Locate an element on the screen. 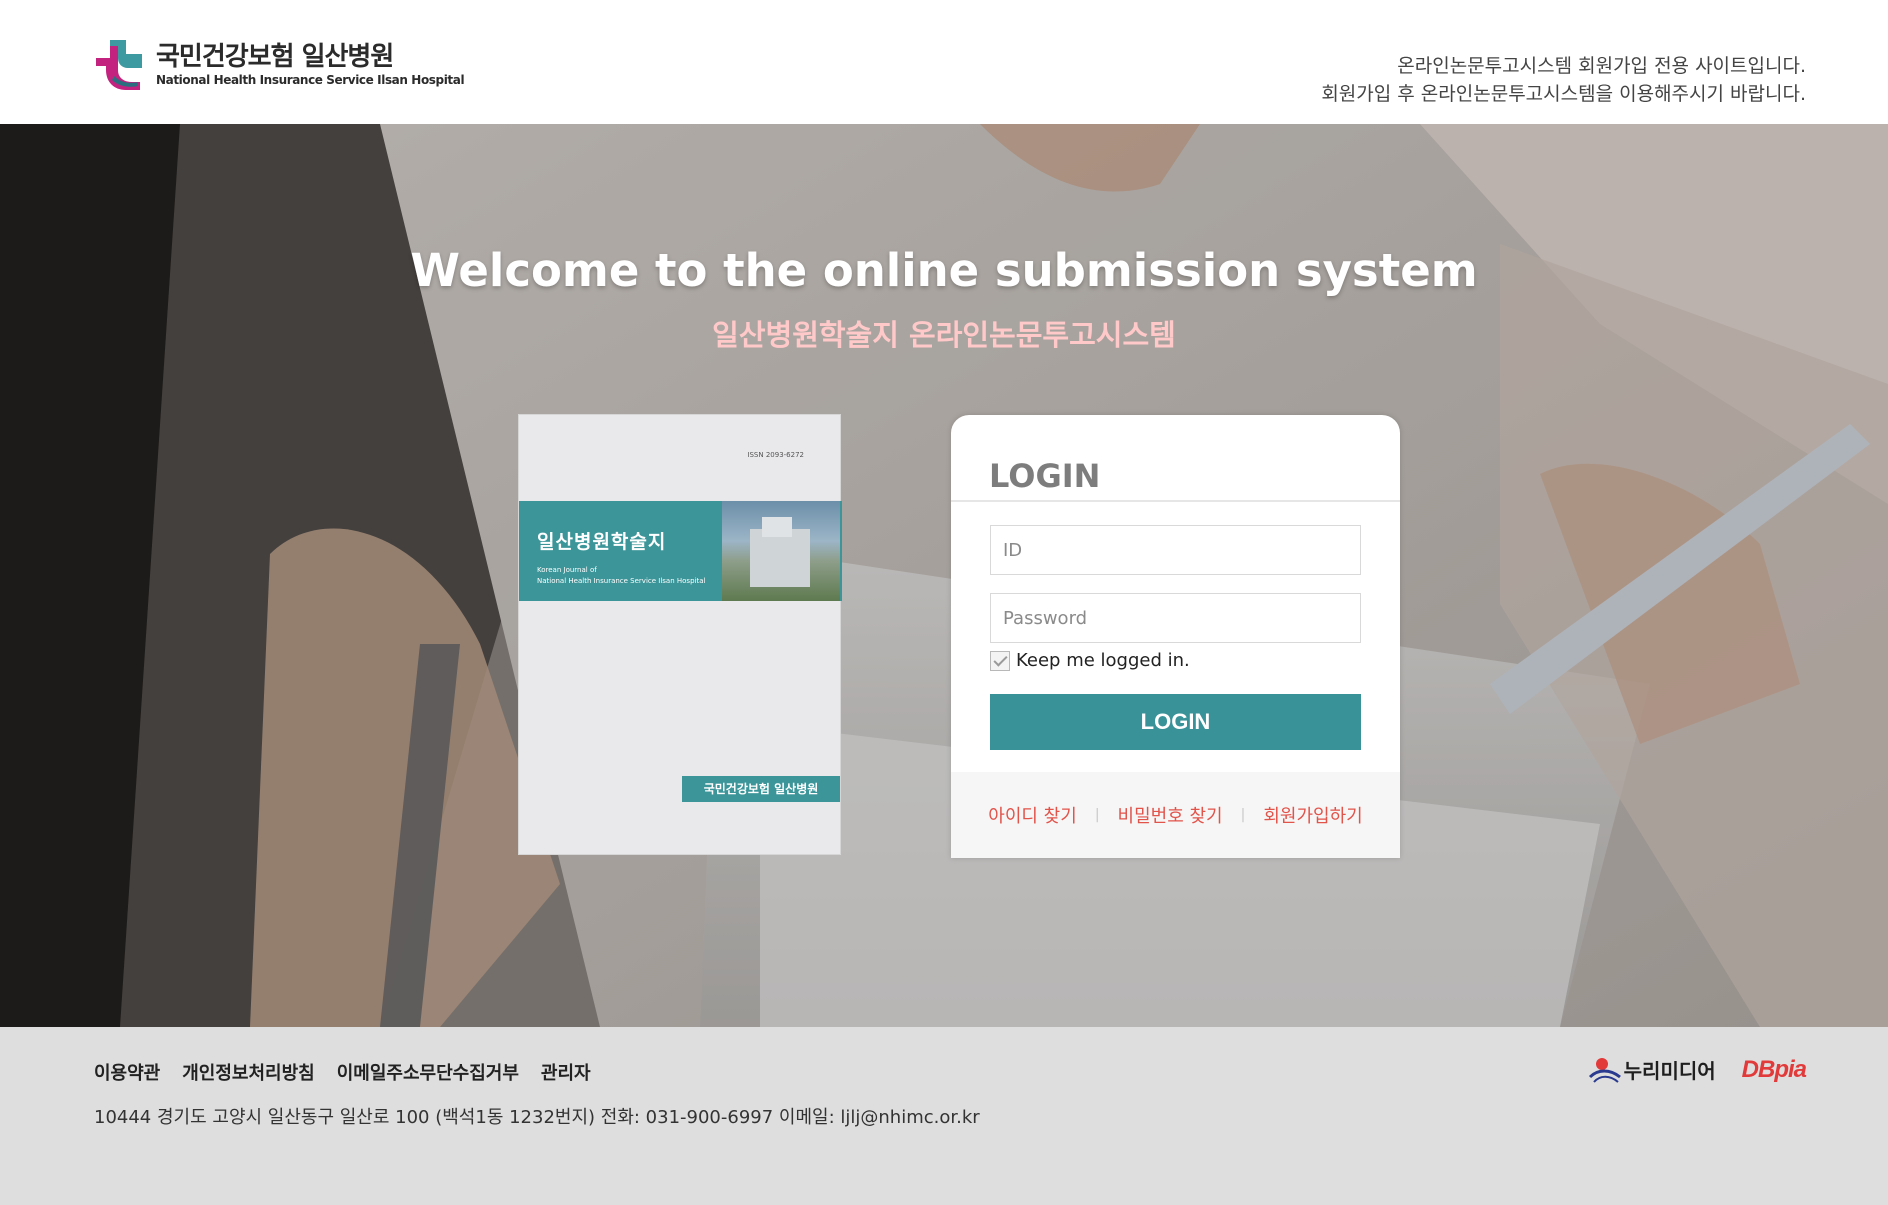 This screenshot has height=1205, width=1888. building-tower-shape is located at coordinates (777, 527).